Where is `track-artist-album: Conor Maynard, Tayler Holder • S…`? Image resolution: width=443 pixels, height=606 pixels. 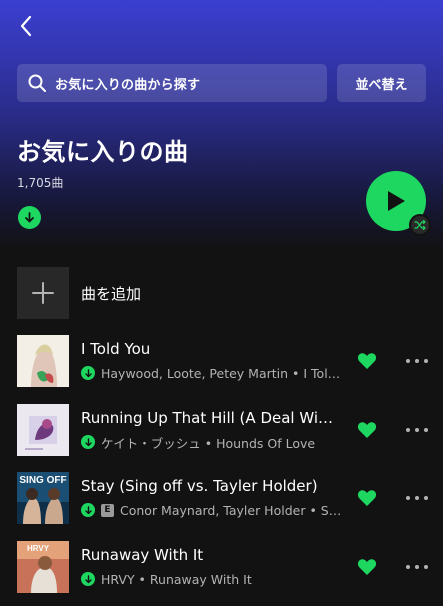 track-artist-album: Conor Maynard, Tayler Holder • S… is located at coordinates (231, 510).